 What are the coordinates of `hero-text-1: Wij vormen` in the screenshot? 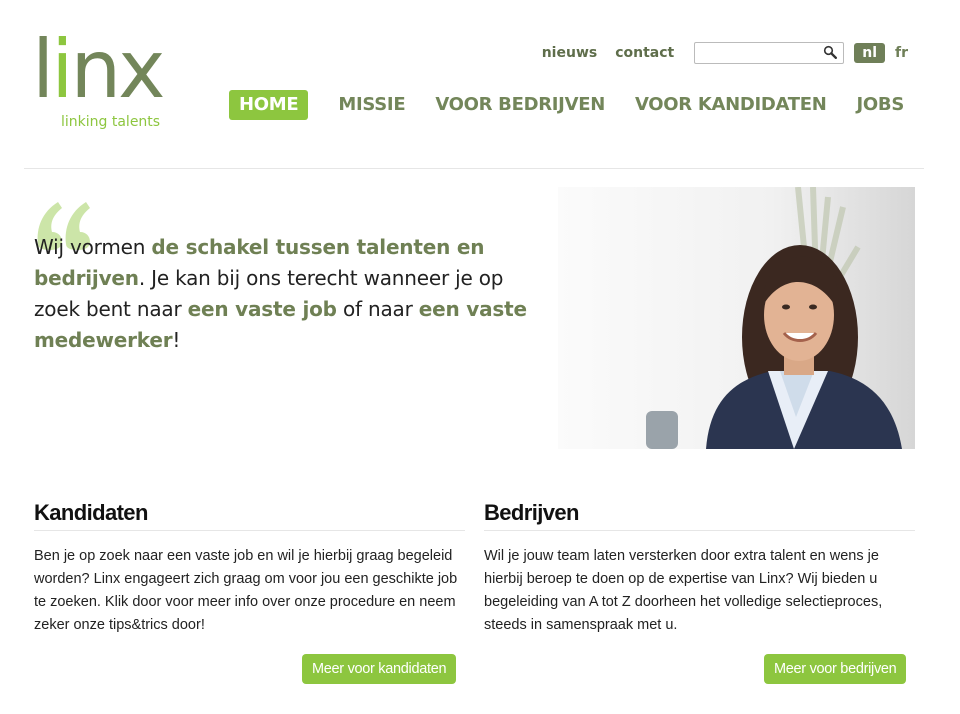 It's located at (93, 247).